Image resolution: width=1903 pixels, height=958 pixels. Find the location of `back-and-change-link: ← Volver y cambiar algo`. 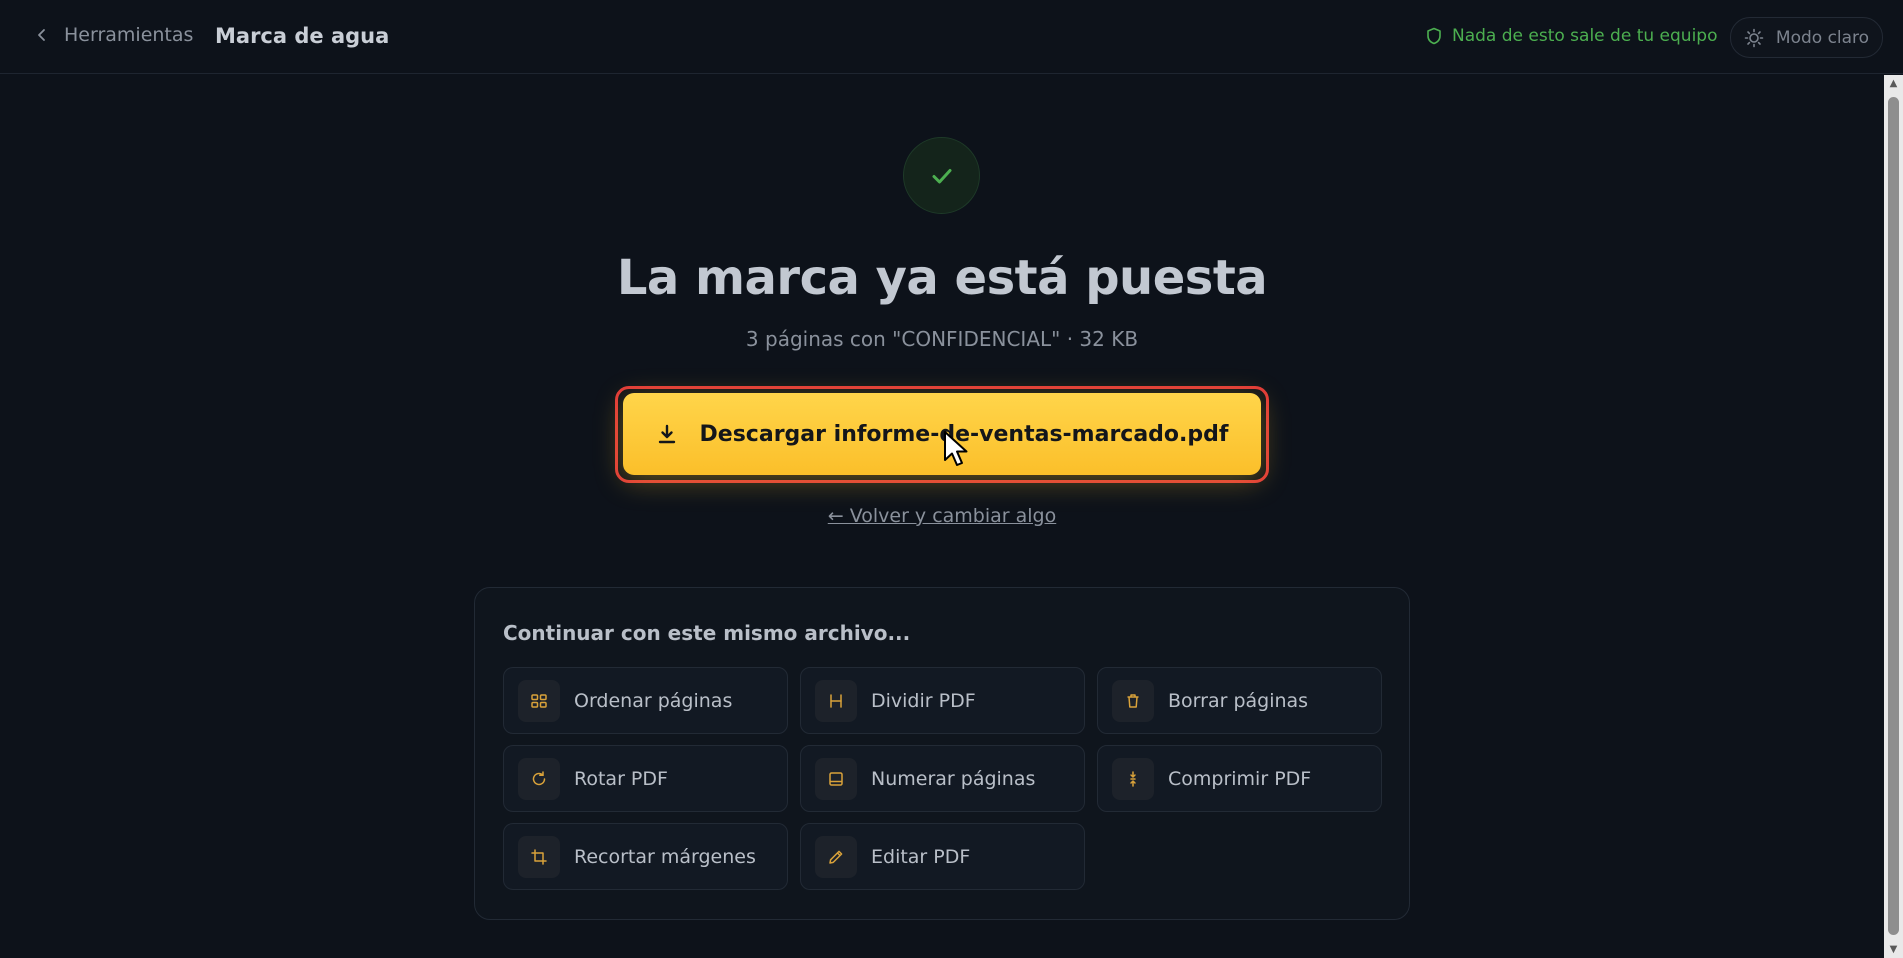

back-and-change-link: ← Volver y cambiar algo is located at coordinates (942, 516).